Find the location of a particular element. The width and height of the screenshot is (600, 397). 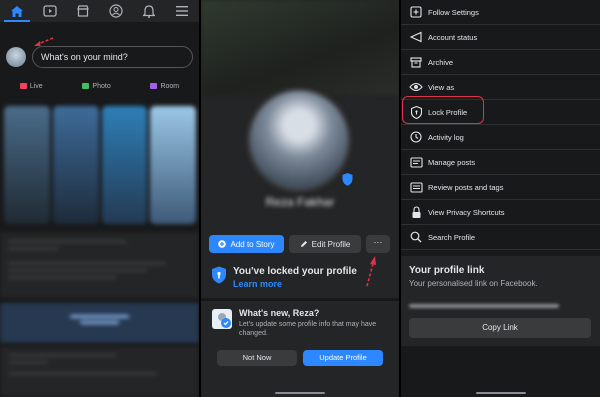

composer-actions: Live Photo Room is located at coordinates (99, 86).